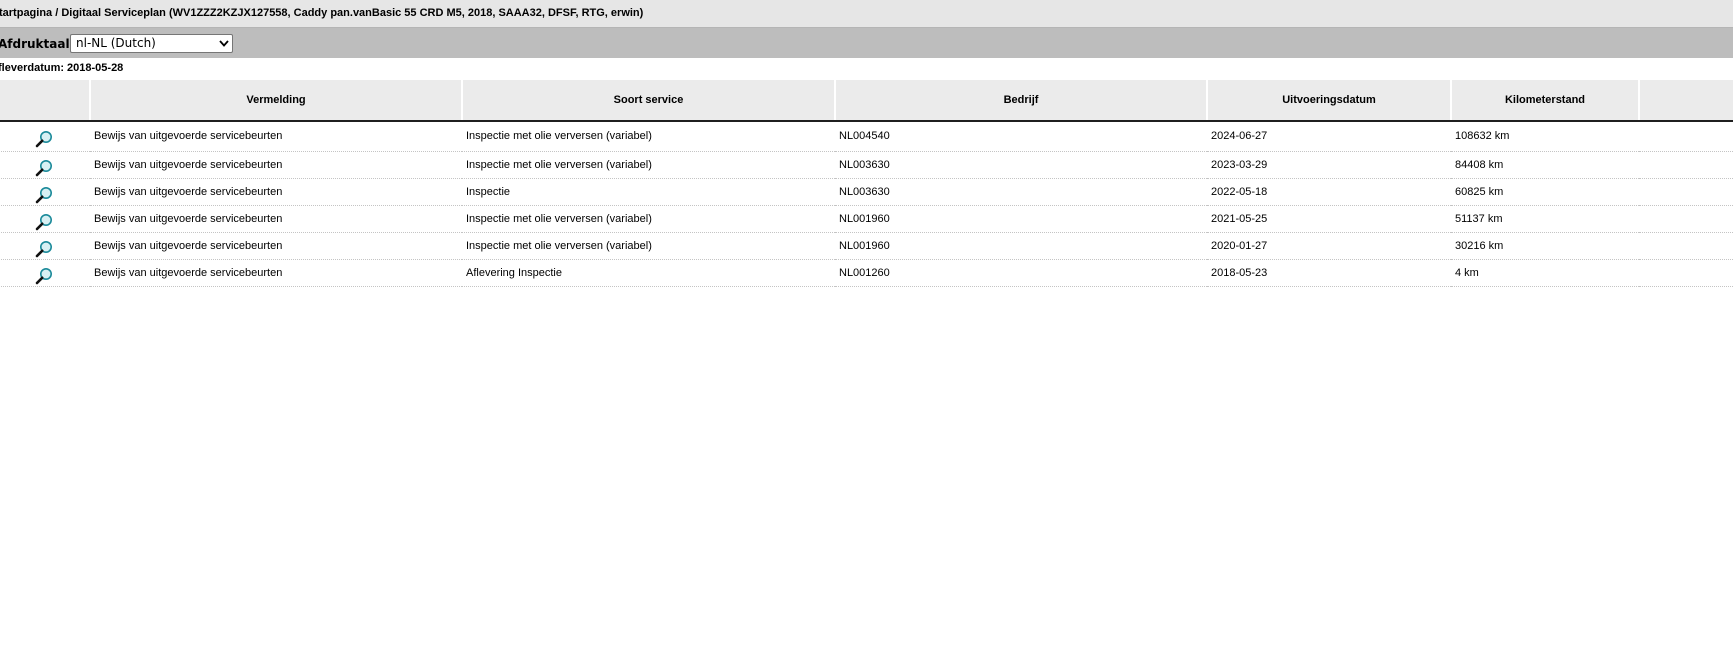  What do you see at coordinates (1329, 136) in the screenshot?
I see `cell-uitvoeringsdatum: 2024-06-27` at bounding box center [1329, 136].